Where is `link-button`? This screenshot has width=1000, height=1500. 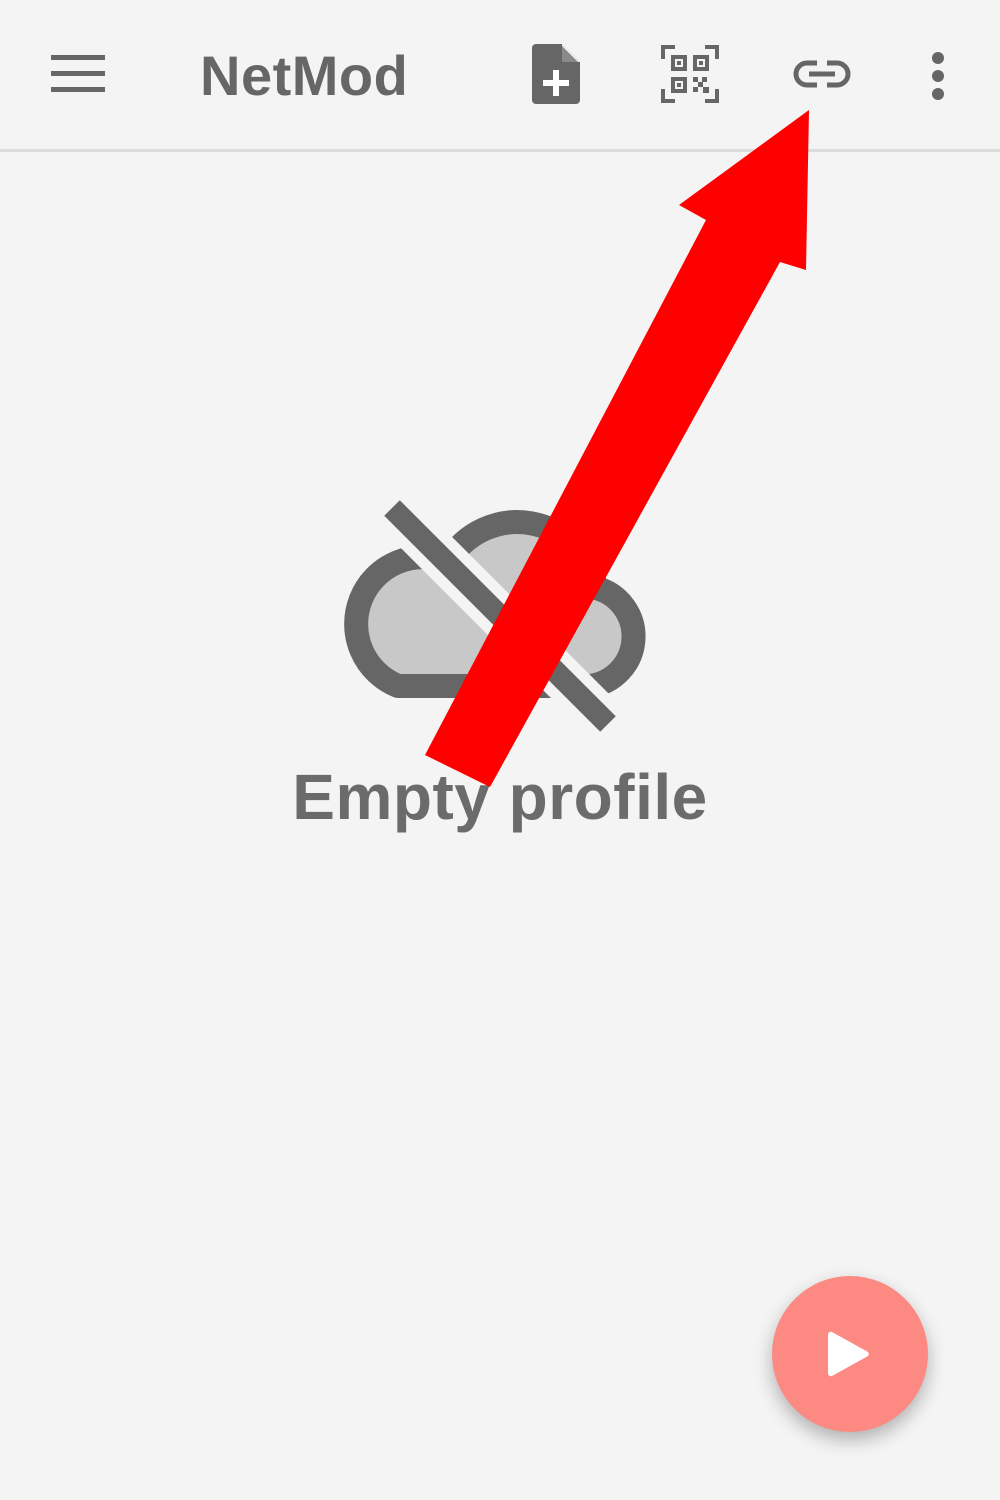
link-button is located at coordinates (822, 74).